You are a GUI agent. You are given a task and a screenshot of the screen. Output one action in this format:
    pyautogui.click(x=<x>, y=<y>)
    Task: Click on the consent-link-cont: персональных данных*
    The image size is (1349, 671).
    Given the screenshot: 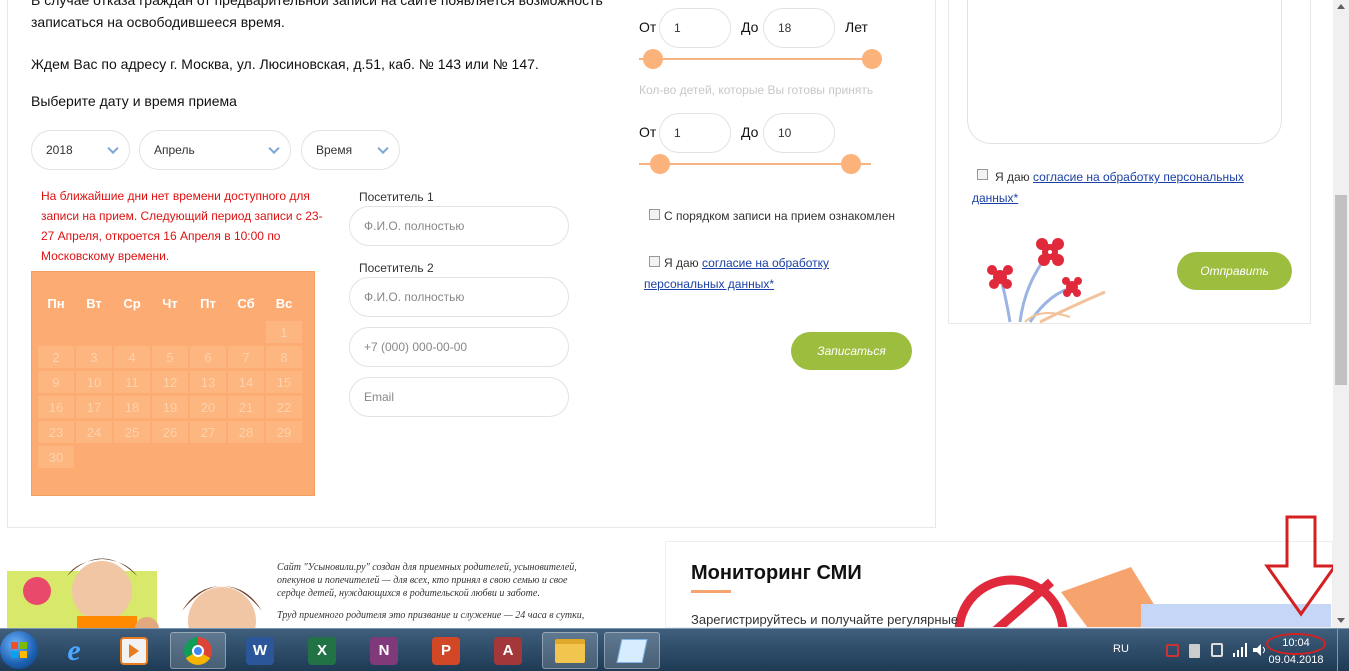 What is the action you would take?
    pyautogui.click(x=709, y=284)
    